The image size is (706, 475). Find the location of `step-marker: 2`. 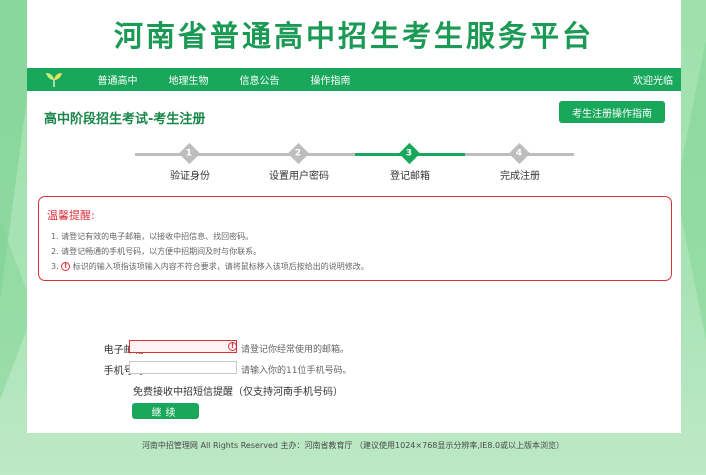

step-marker: 2 is located at coordinates (298, 153).